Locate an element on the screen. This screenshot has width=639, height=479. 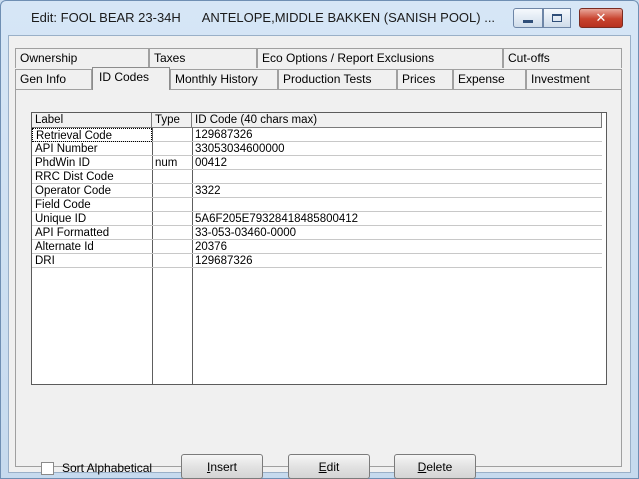
table-row: Field Code is located at coordinates (317, 205).